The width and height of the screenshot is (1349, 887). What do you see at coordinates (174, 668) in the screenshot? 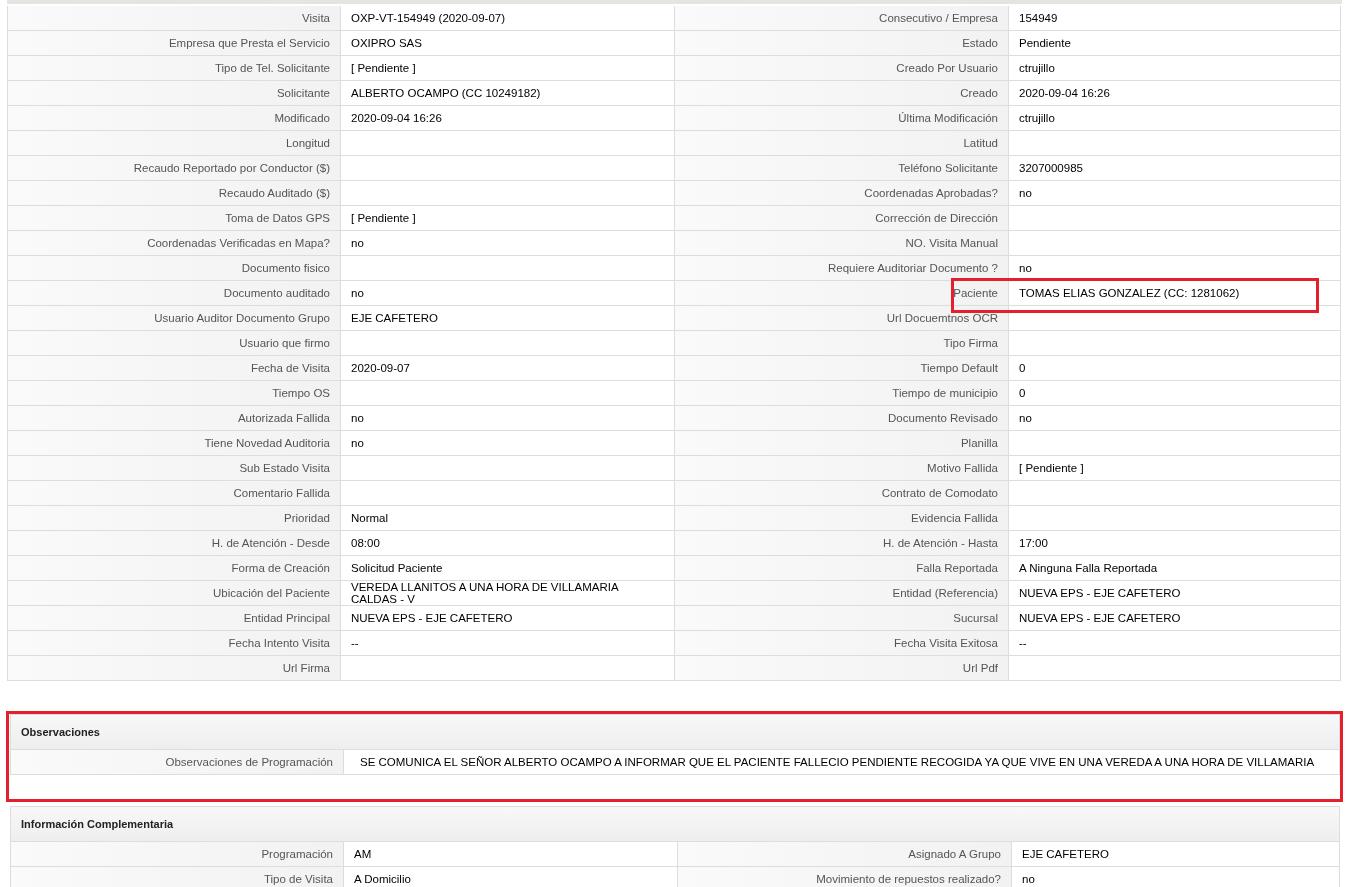
I see `field-label: Url Firma` at bounding box center [174, 668].